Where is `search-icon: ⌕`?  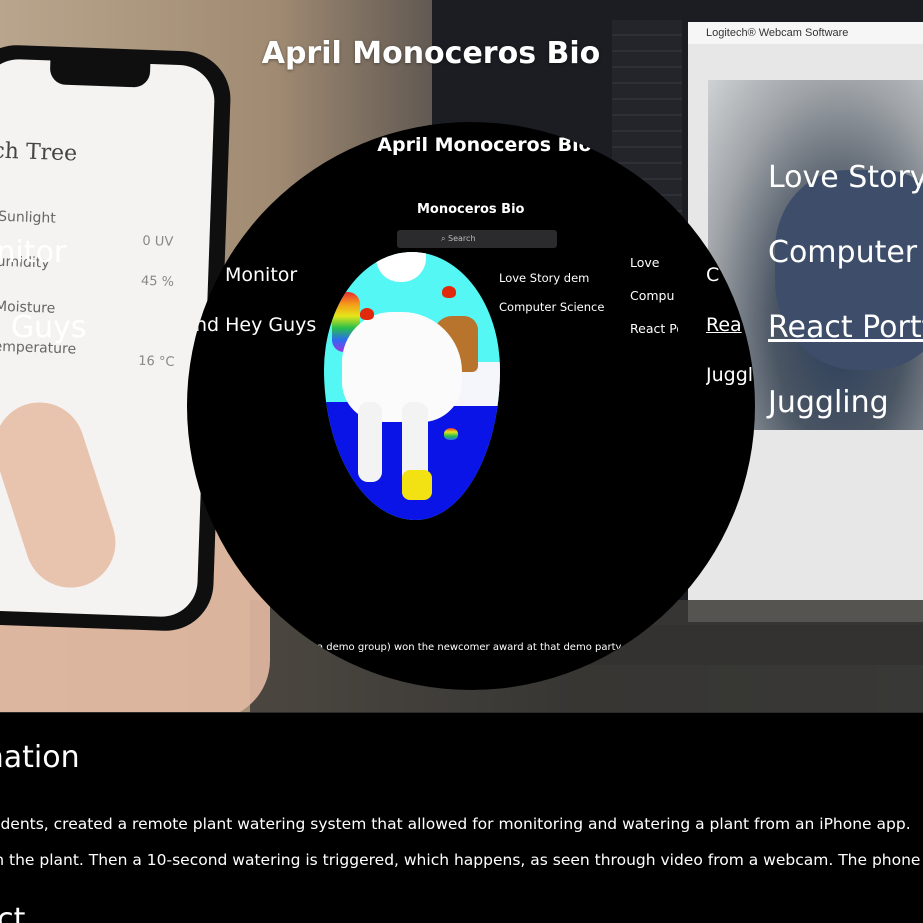 search-icon: ⌕ is located at coordinates (445, 238).